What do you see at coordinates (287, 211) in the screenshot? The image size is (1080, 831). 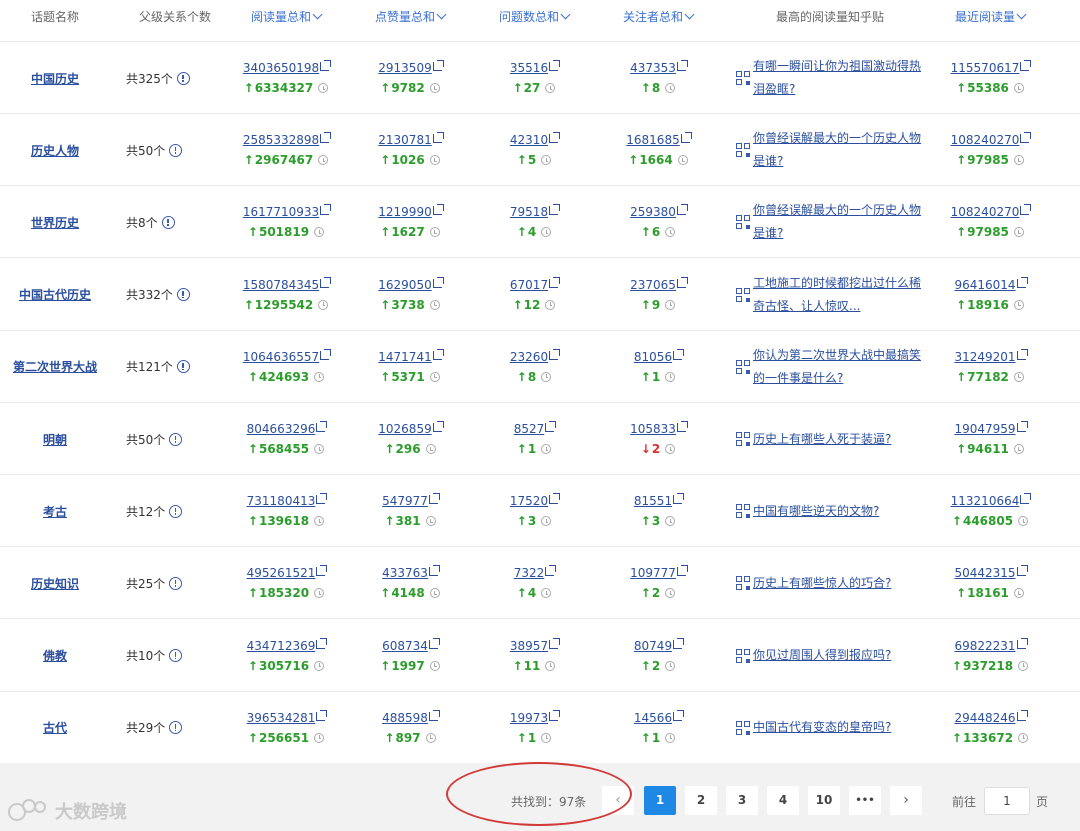 I see `reads-value-link: 1617710933` at bounding box center [287, 211].